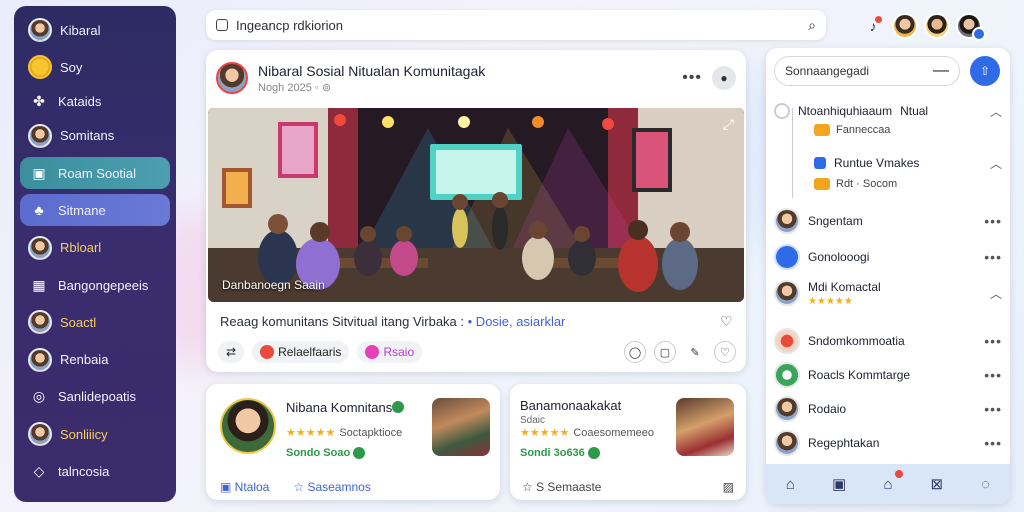  I want to click on fullscreen-icon: ⤢, so click(728, 124).